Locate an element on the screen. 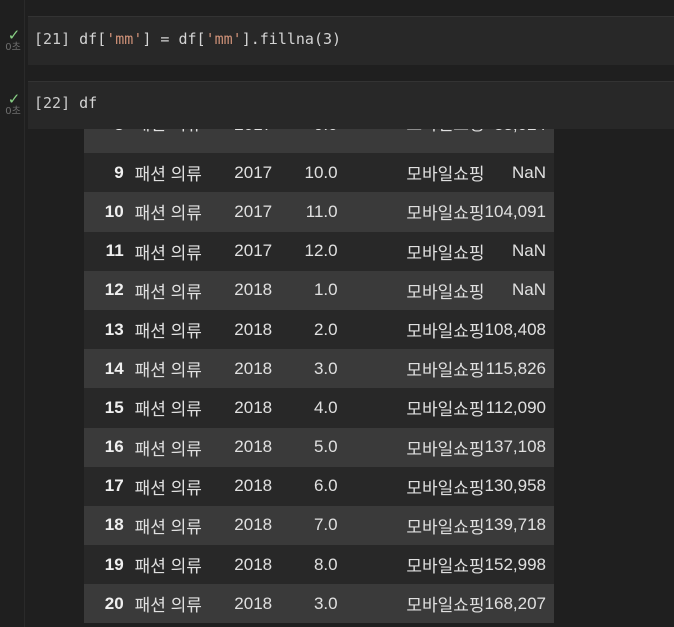 This screenshot has height=627, width=674. table-row: 10 패션 의류 2017 11.0 모바일쇼핑 104,091 is located at coordinates (319, 212).